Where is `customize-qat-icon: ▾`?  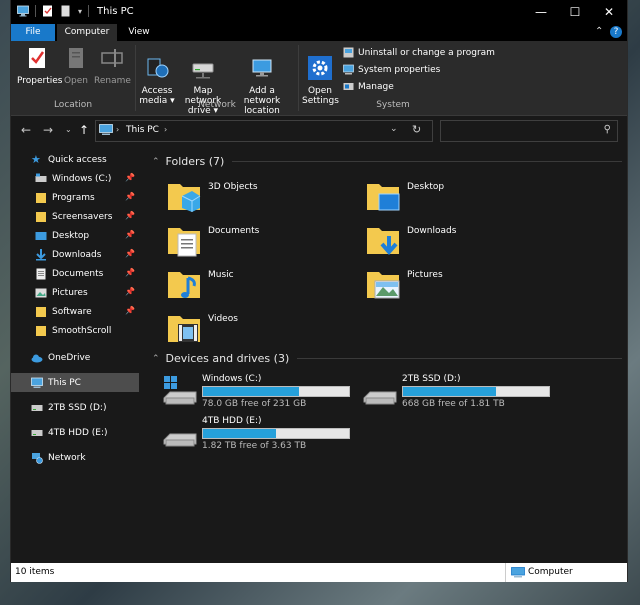 customize-qat-icon: ▾ is located at coordinates (80, 11).